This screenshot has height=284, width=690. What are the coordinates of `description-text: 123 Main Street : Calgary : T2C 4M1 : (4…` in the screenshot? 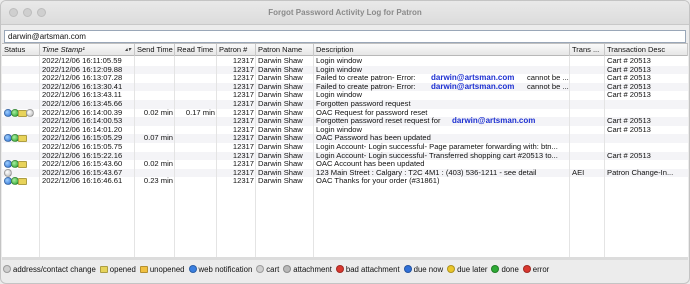 It's located at (426, 172).